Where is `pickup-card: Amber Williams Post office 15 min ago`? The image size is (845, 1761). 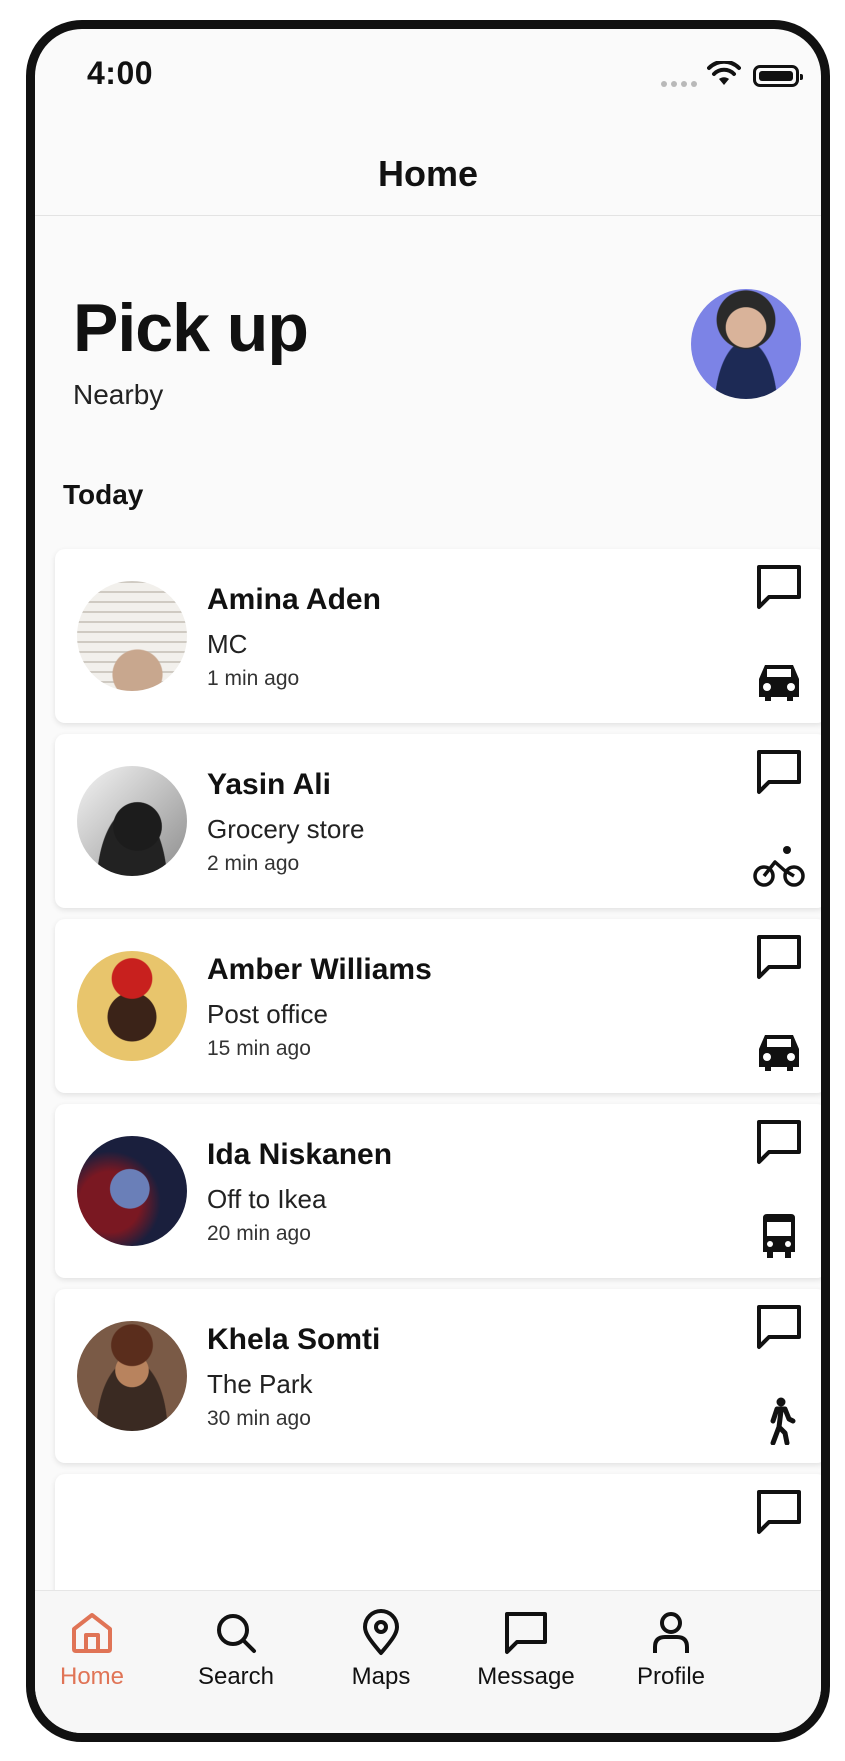
pickup-card: Amber Williams Post office 15 min ago is located at coordinates (438, 1006).